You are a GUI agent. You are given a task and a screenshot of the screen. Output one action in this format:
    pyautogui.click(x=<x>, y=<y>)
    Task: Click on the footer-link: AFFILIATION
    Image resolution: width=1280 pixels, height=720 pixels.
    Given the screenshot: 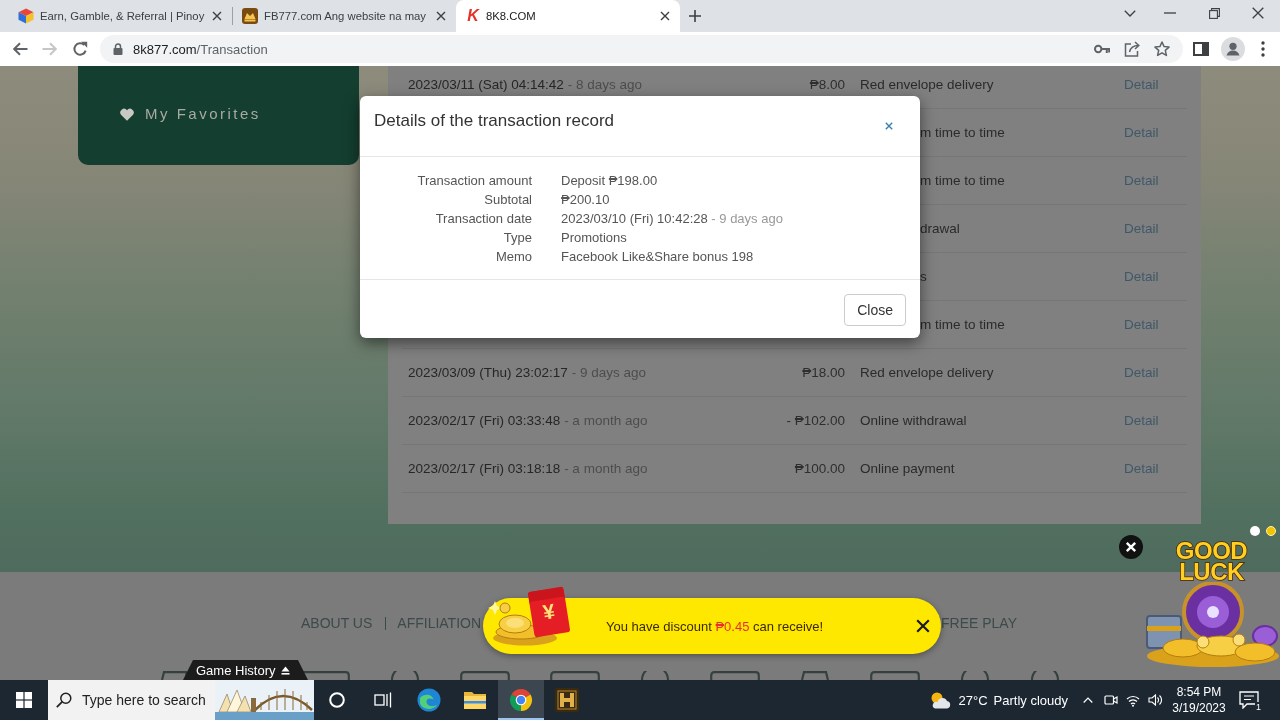 What is the action you would take?
    pyautogui.click(x=439, y=623)
    